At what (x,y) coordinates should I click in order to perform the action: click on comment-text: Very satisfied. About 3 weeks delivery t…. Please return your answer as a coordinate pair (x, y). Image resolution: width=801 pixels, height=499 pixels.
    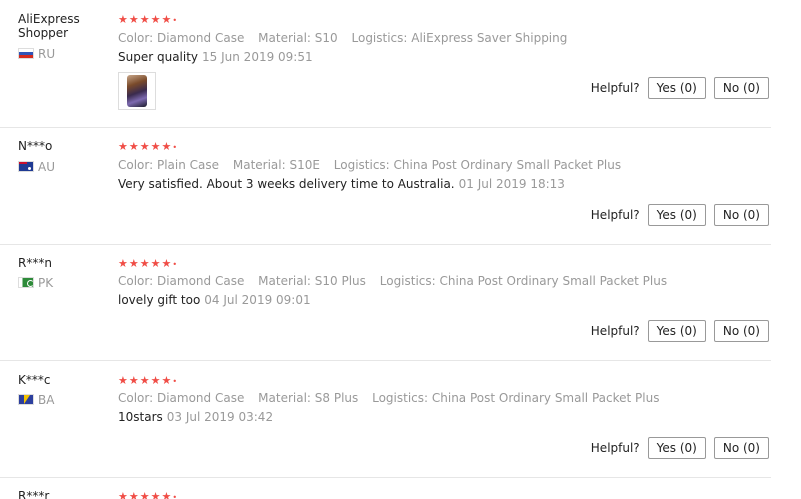
    Looking at the image, I should click on (286, 184).